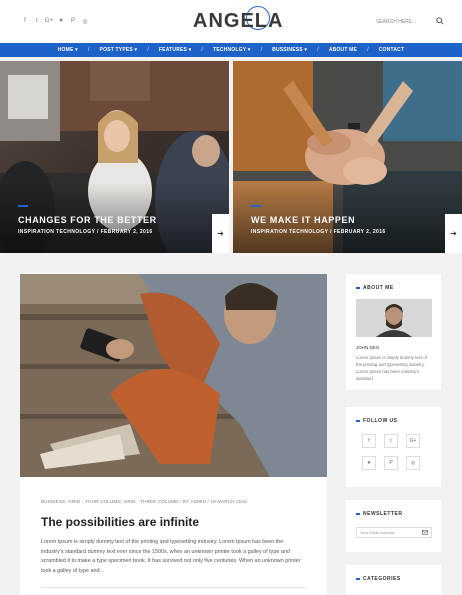 This screenshot has height=595, width=462. What do you see at coordinates (380, 421) in the screenshot?
I see `widget-title: FOLLOW US` at bounding box center [380, 421].